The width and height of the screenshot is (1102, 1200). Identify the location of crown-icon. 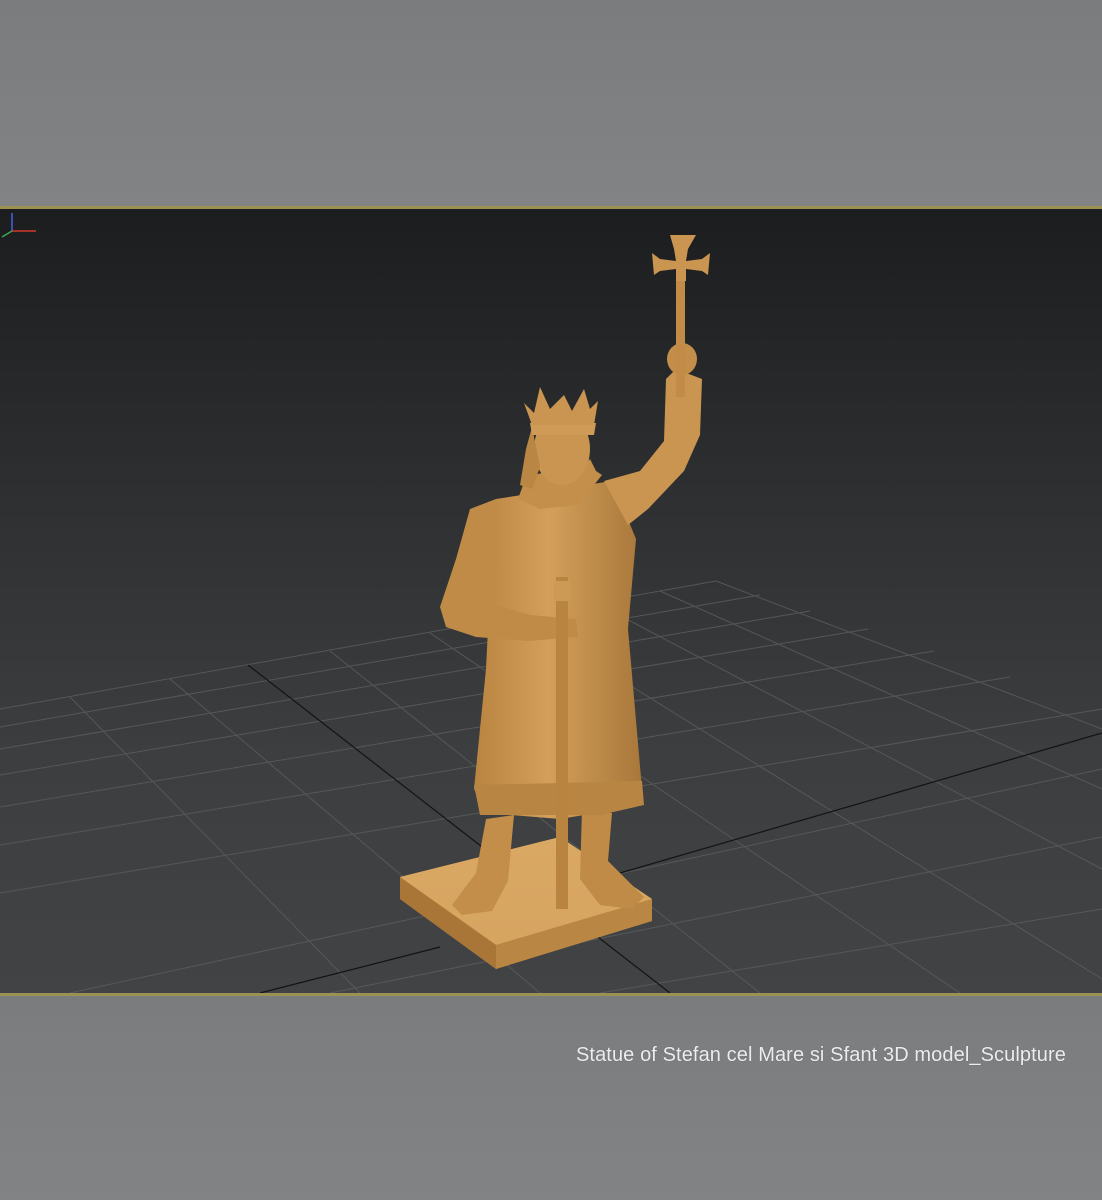
(561, 406).